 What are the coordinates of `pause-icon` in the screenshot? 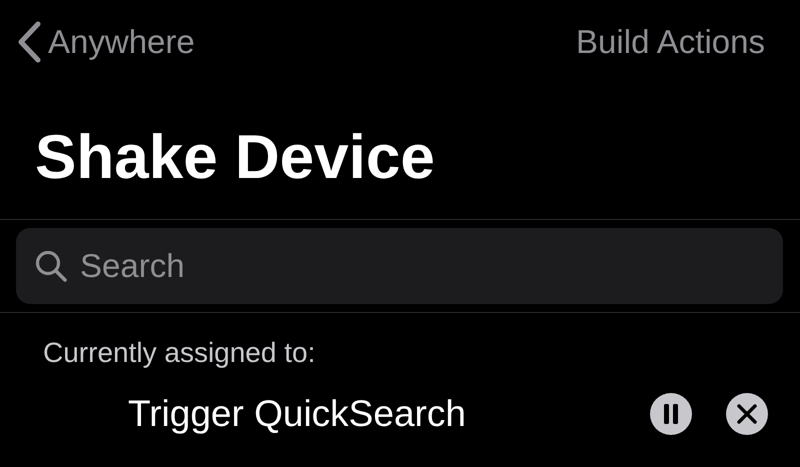 It's located at (671, 414).